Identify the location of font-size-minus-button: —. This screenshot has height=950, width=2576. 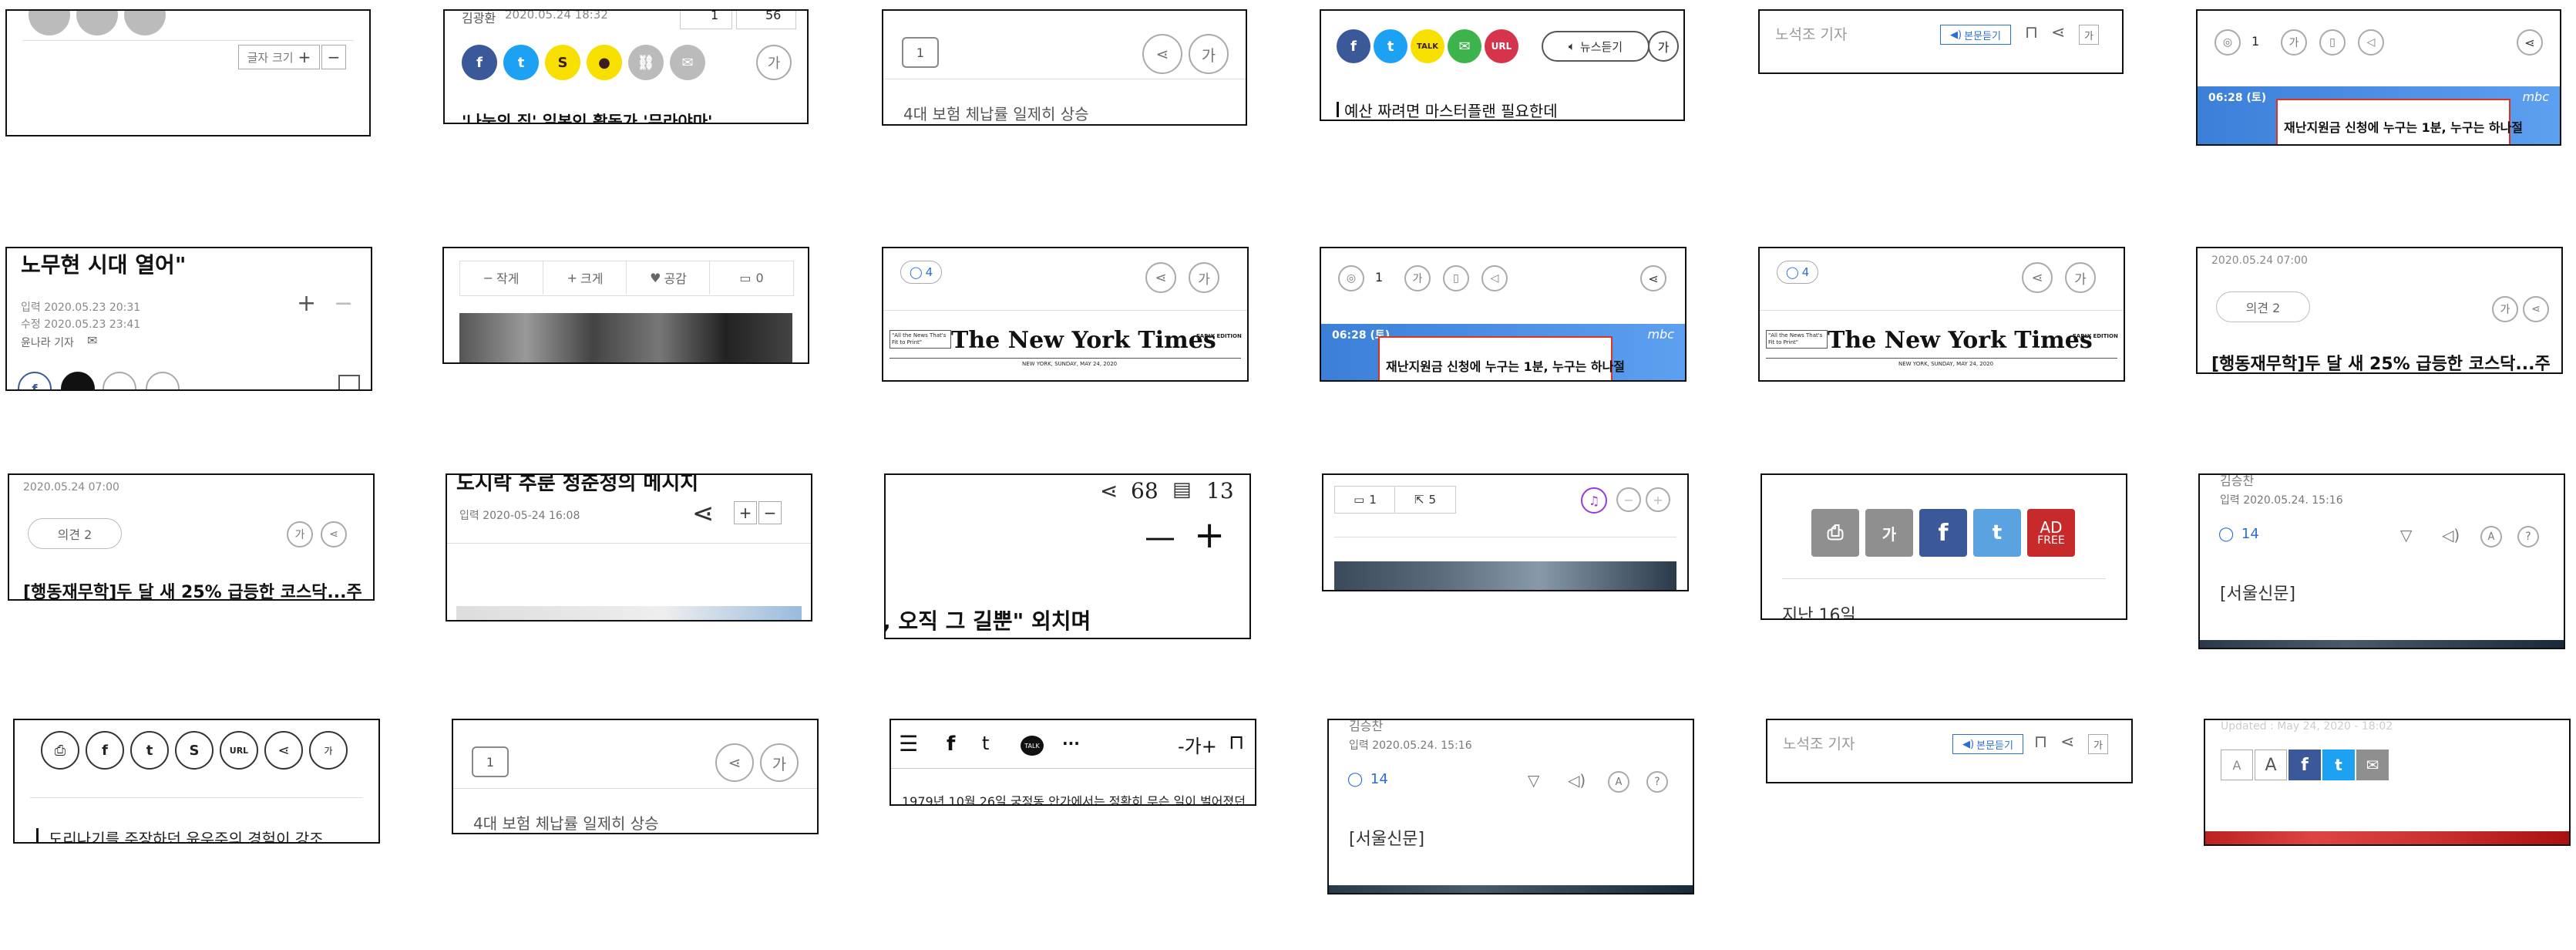
(1160, 537).